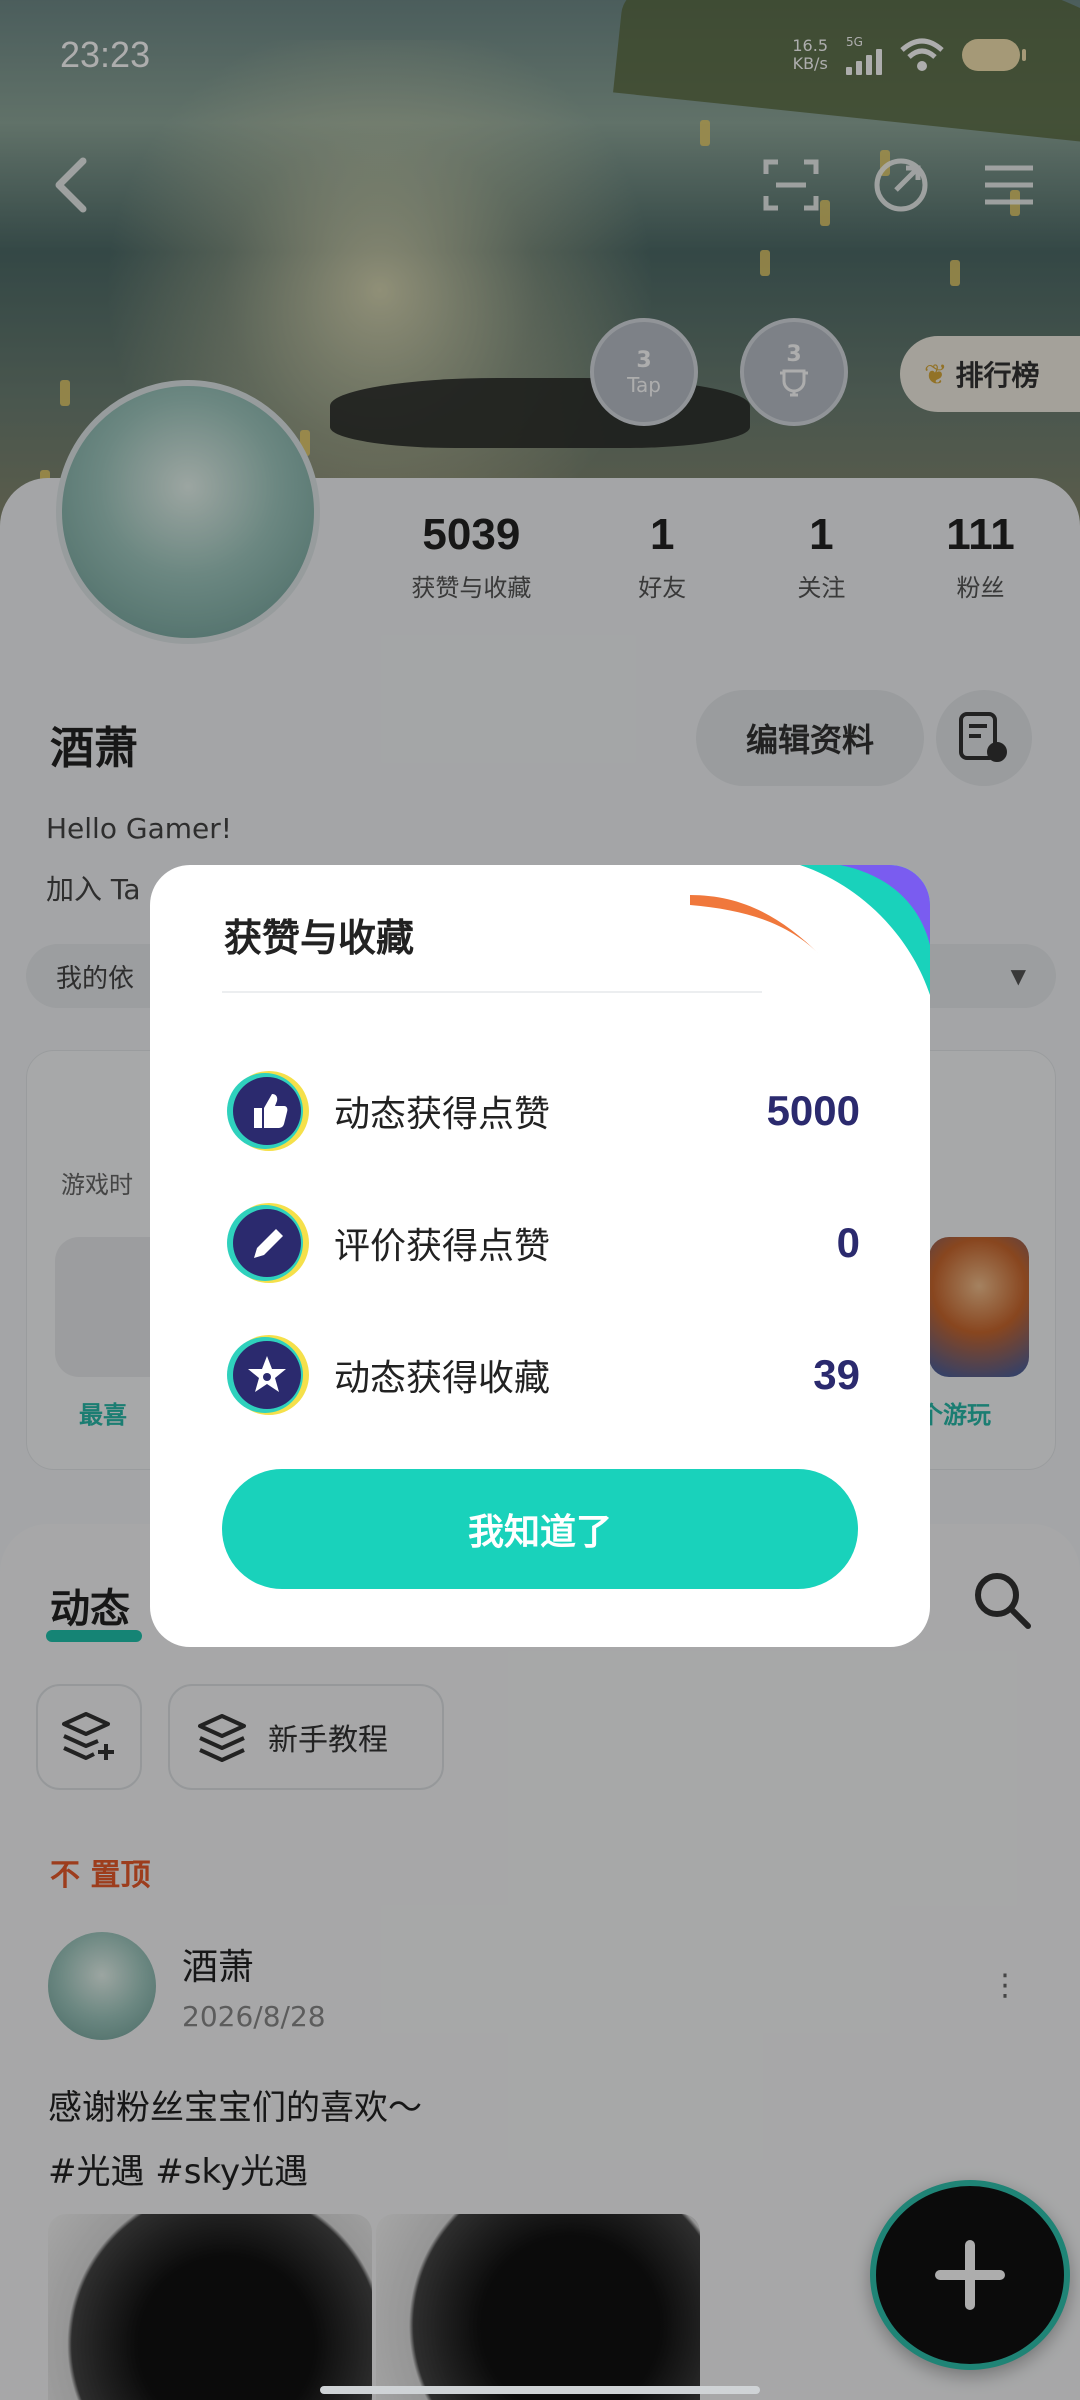 This screenshot has height=2400, width=1080. What do you see at coordinates (268, 1111) in the screenshot?
I see `thumbs-up-icon` at bounding box center [268, 1111].